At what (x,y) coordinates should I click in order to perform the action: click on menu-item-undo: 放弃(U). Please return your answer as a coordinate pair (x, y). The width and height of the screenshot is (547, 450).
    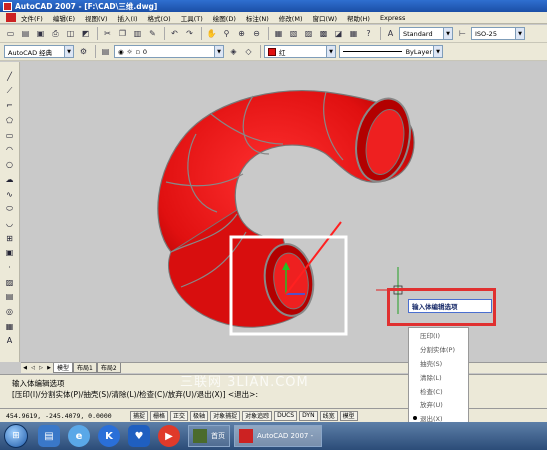
    Looking at the image, I should click on (438, 404).